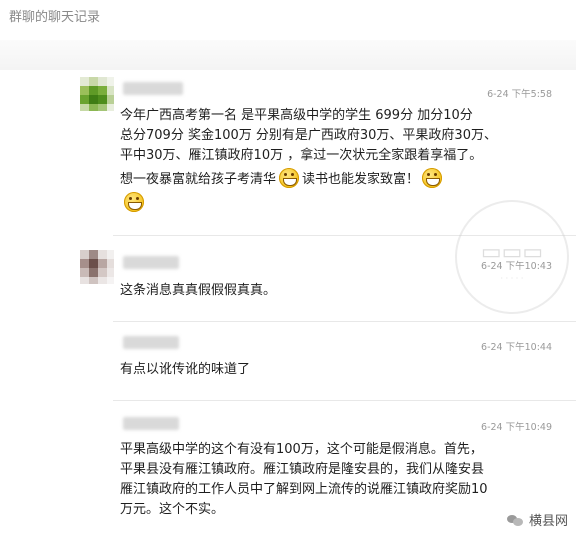 The height and width of the screenshot is (537, 576). I want to click on message-line: 有点以讹传讹的味道了, so click(185, 369).